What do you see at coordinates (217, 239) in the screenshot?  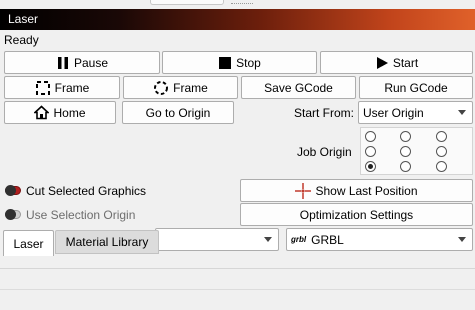 I see `material-select` at bounding box center [217, 239].